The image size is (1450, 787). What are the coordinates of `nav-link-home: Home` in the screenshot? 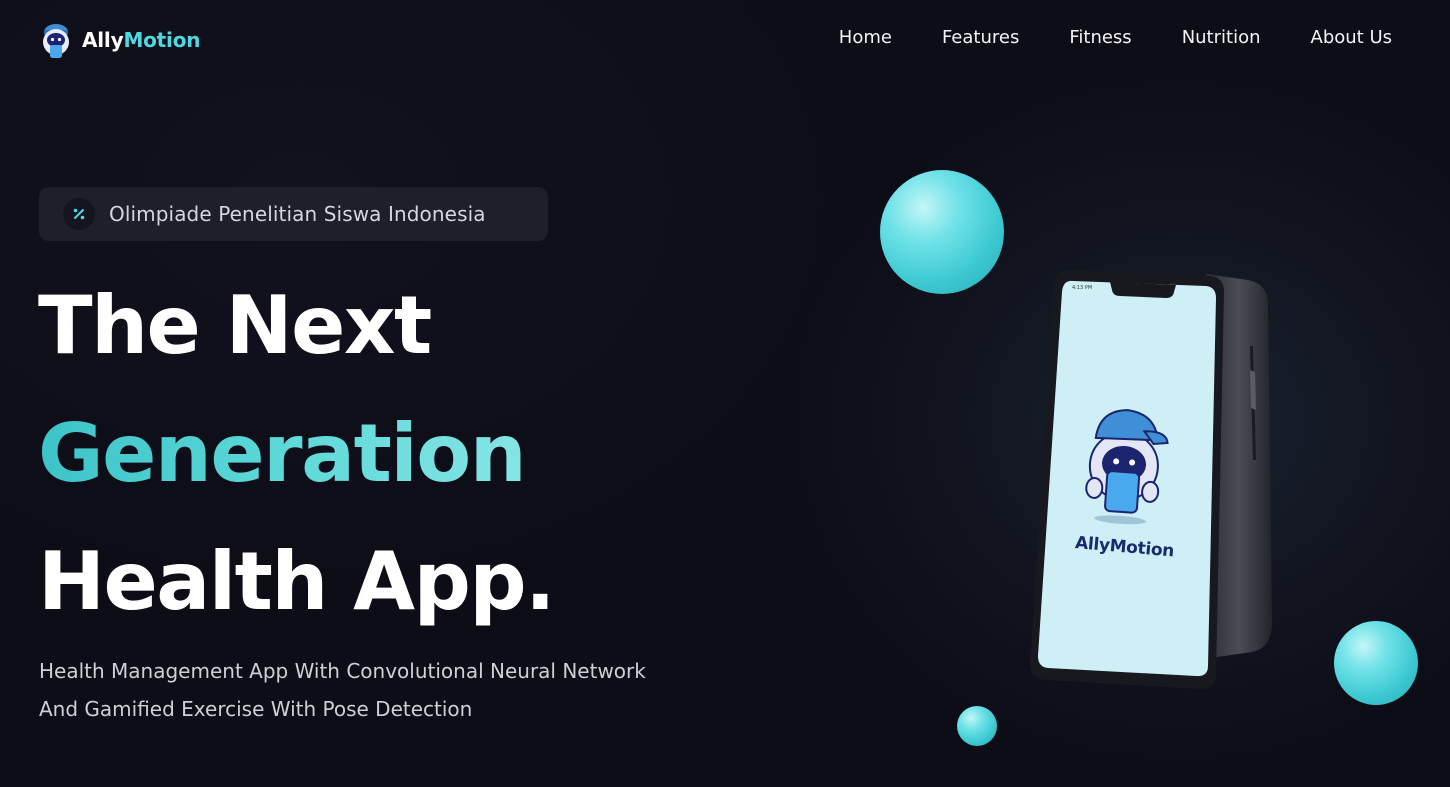 It's located at (865, 37).